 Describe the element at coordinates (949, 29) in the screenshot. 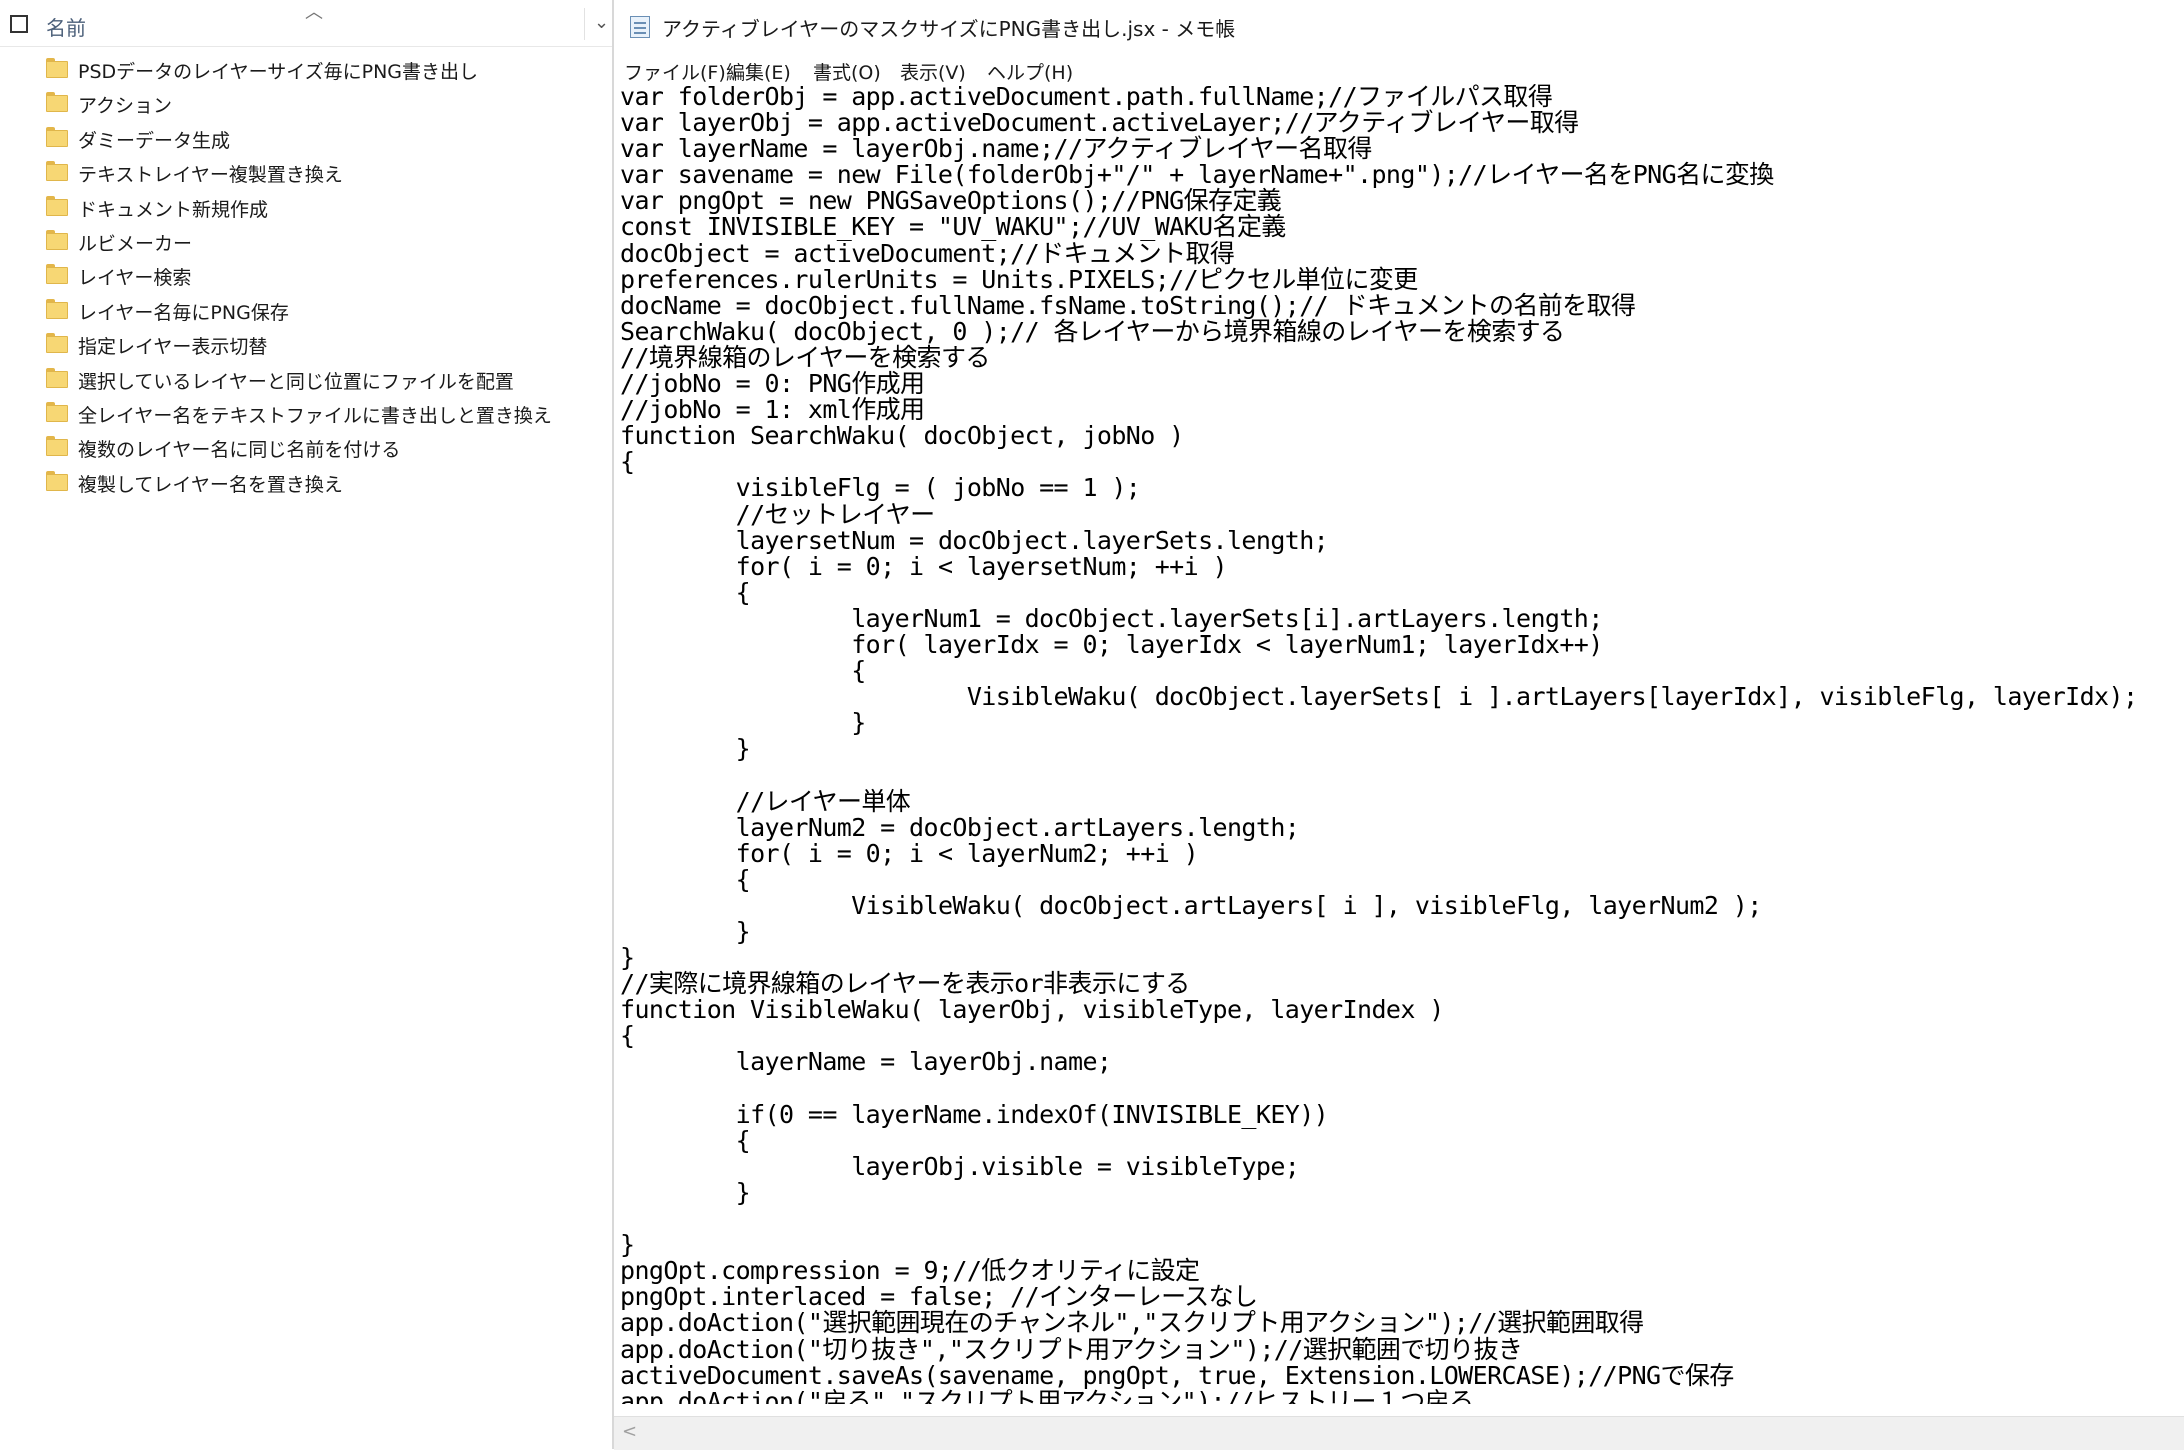

I see `window-title: アクティブレイヤーのマスクサイズにPNG書き出し.jsx - メモ帳` at that location.